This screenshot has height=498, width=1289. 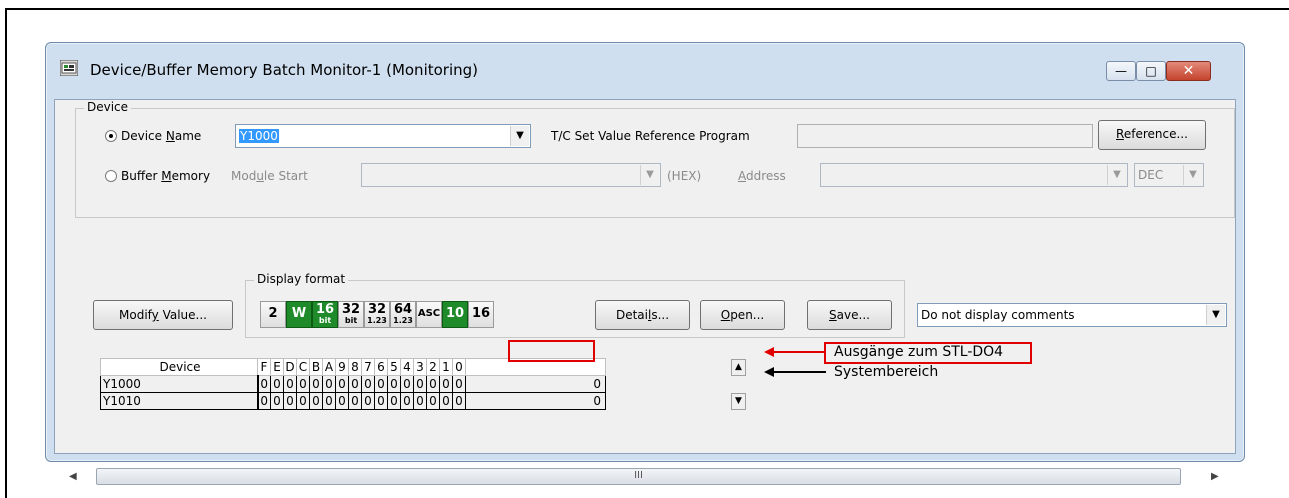 I want to click on scroll-left-icon: ◀, so click(x=73, y=476).